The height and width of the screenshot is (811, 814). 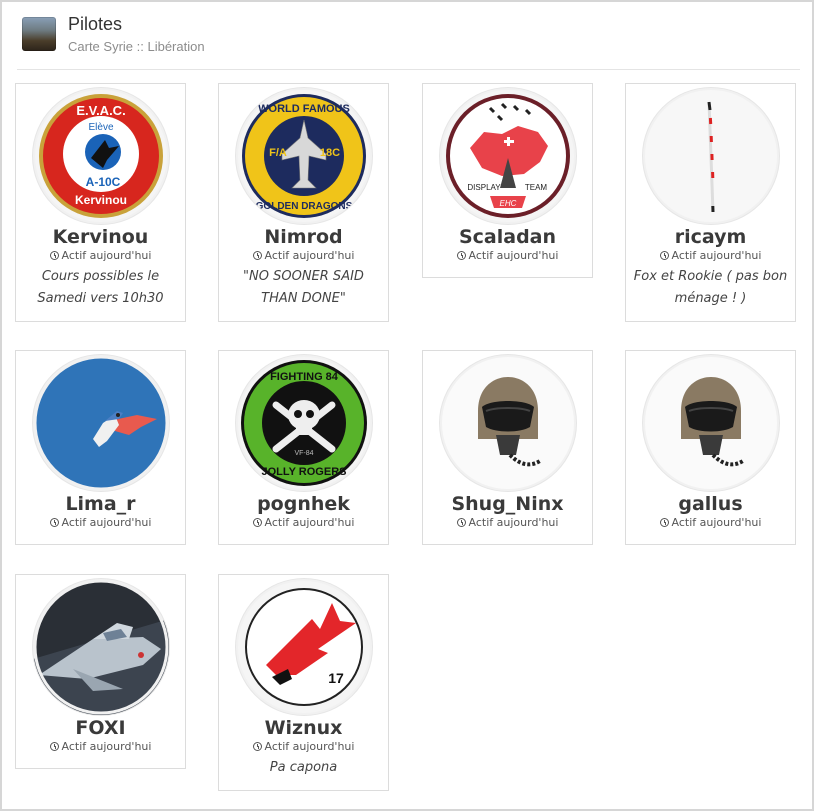 What do you see at coordinates (303, 453) in the screenshot?
I see `patch-text: VF-84` at bounding box center [303, 453].